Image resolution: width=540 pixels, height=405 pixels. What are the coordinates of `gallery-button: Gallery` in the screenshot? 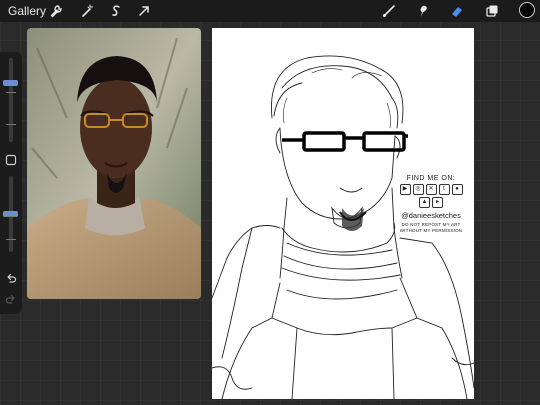 It's located at (27, 11).